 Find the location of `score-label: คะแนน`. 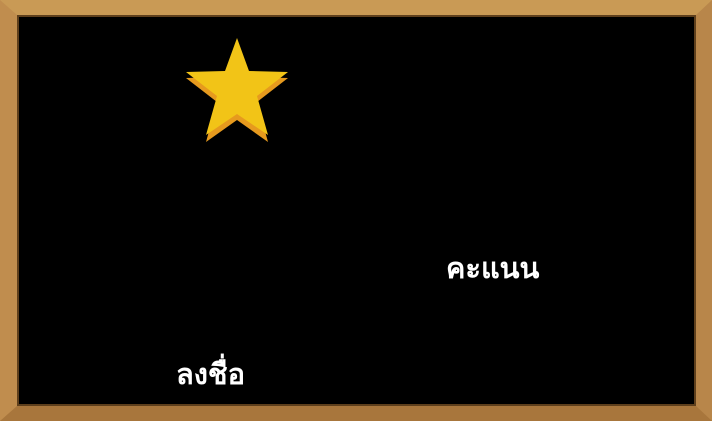

score-label: คะแนน is located at coordinates (493, 268).